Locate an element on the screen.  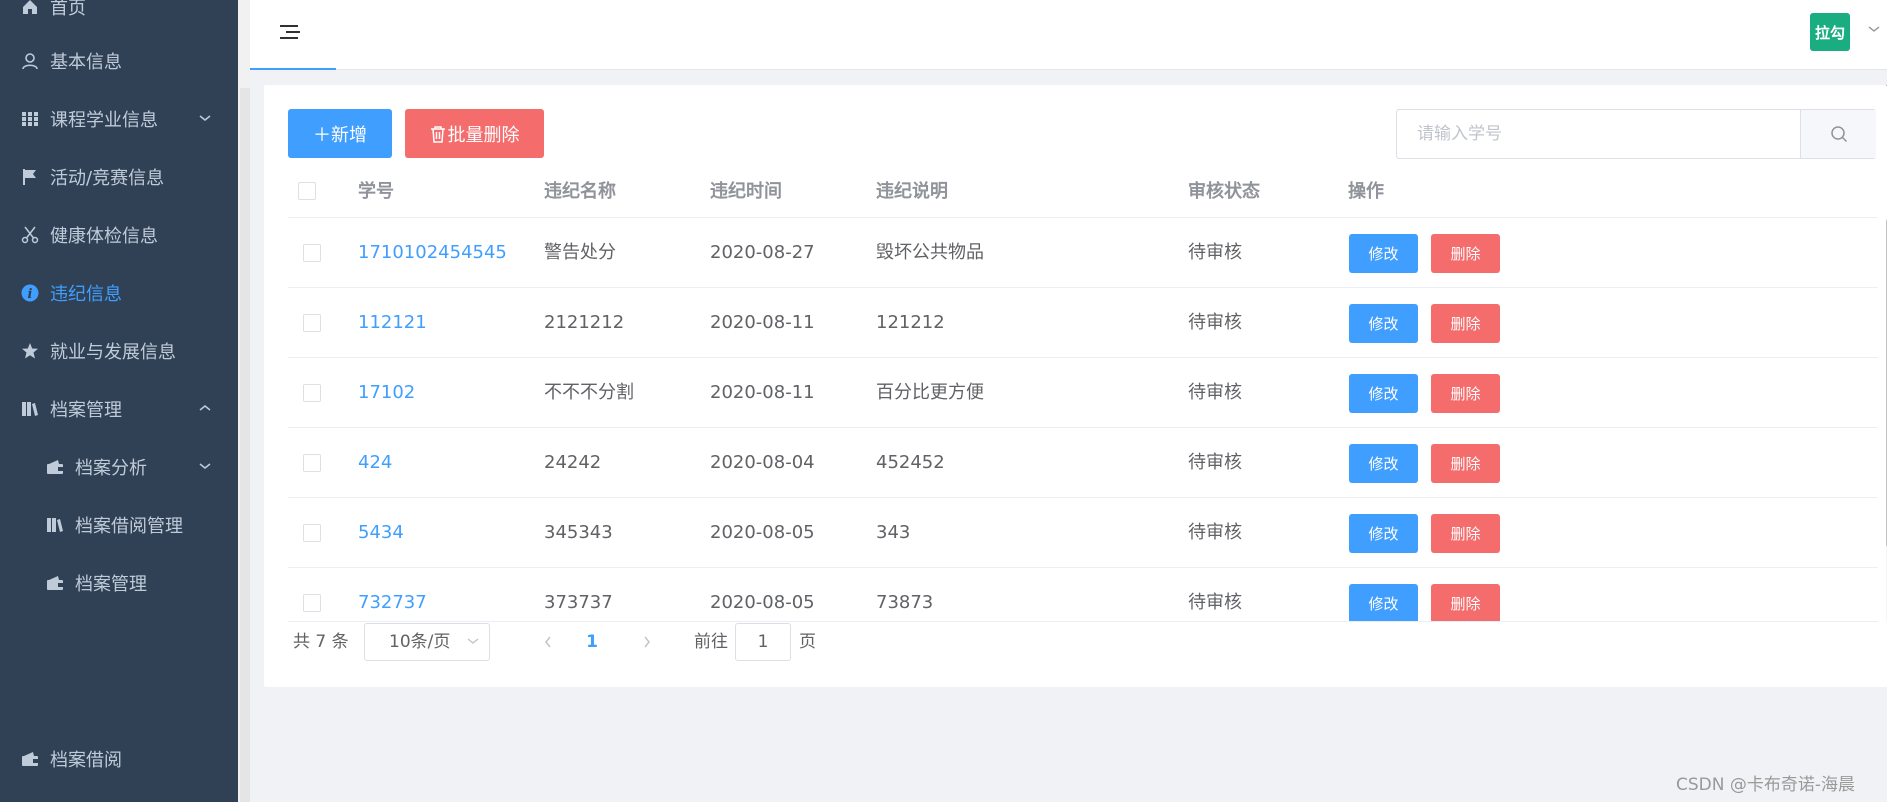
select-all-checkbox is located at coordinates (307, 191).